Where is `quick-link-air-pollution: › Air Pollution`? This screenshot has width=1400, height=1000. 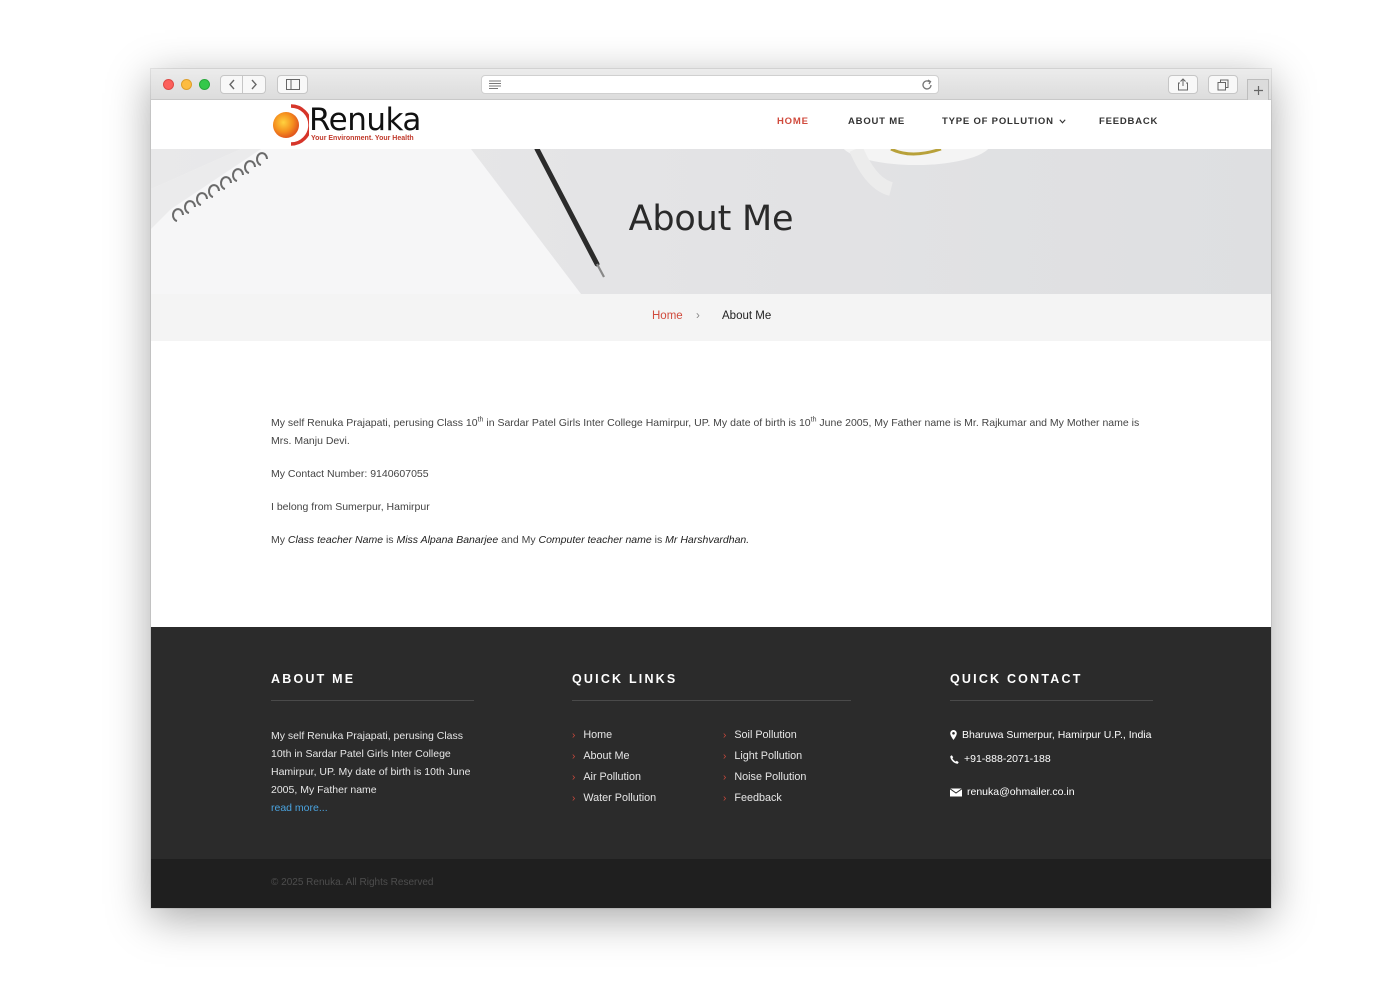
quick-link-air-pollution: › Air Pollution is located at coordinates (606, 777).